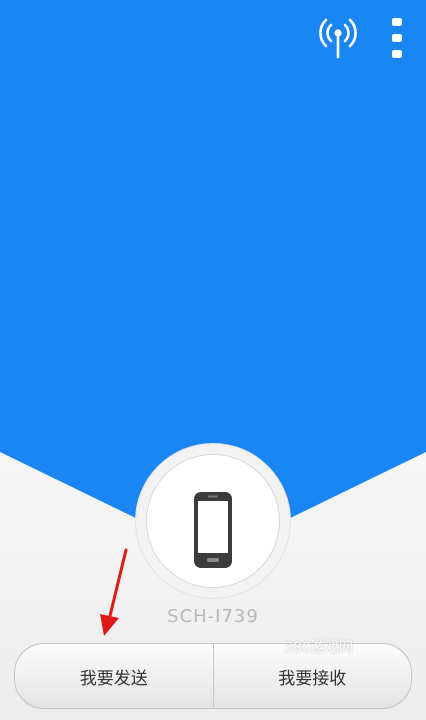 The height and width of the screenshot is (720, 426). What do you see at coordinates (114, 592) in the screenshot?
I see `red-arrow-icon` at bounding box center [114, 592].